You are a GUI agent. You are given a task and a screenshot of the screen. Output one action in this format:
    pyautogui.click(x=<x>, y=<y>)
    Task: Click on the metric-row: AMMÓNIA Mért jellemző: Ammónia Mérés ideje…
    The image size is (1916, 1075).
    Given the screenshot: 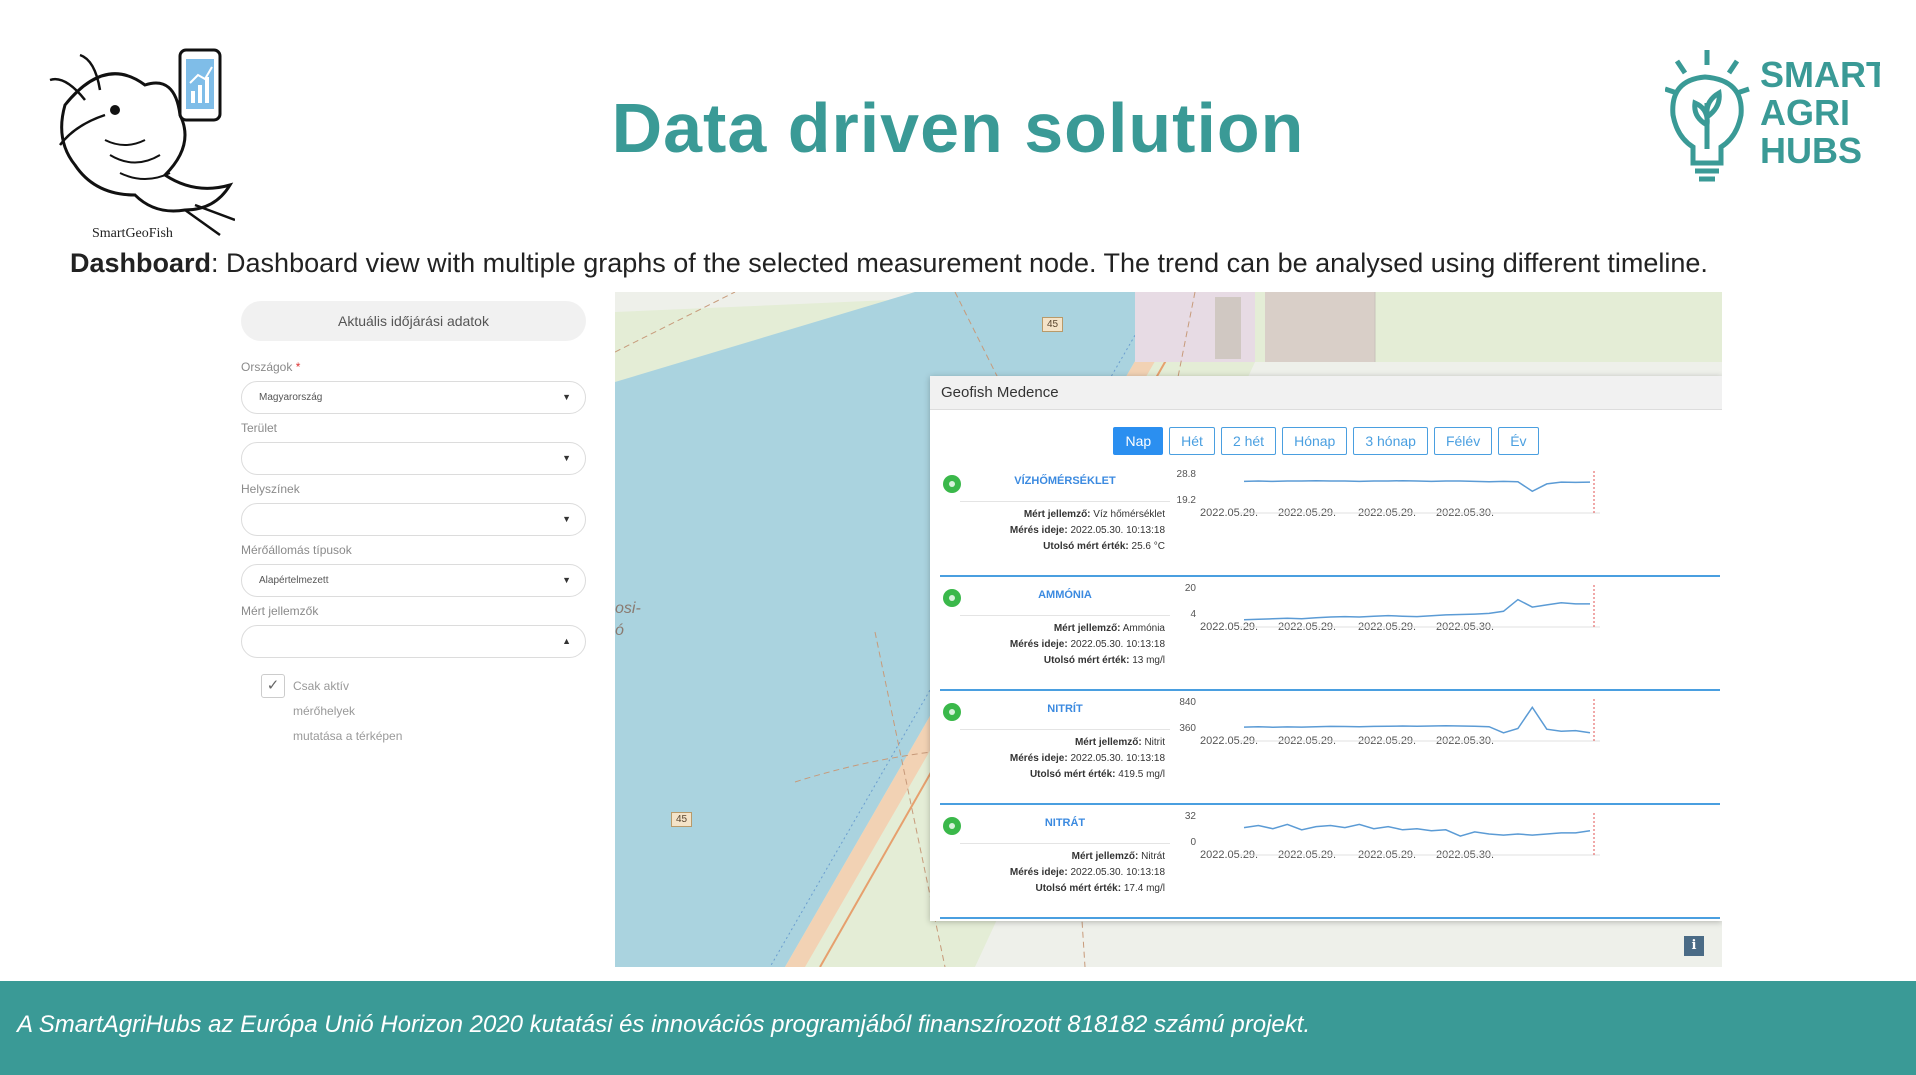 What is the action you would take?
    pyautogui.click(x=1330, y=635)
    